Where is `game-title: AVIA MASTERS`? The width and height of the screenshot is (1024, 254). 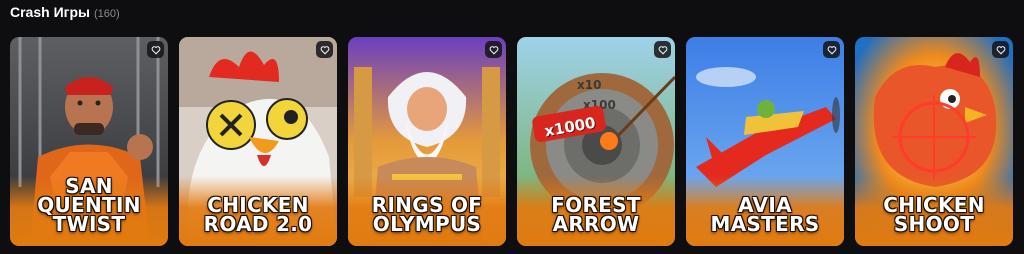
game-title: AVIA MASTERS is located at coordinates (765, 214).